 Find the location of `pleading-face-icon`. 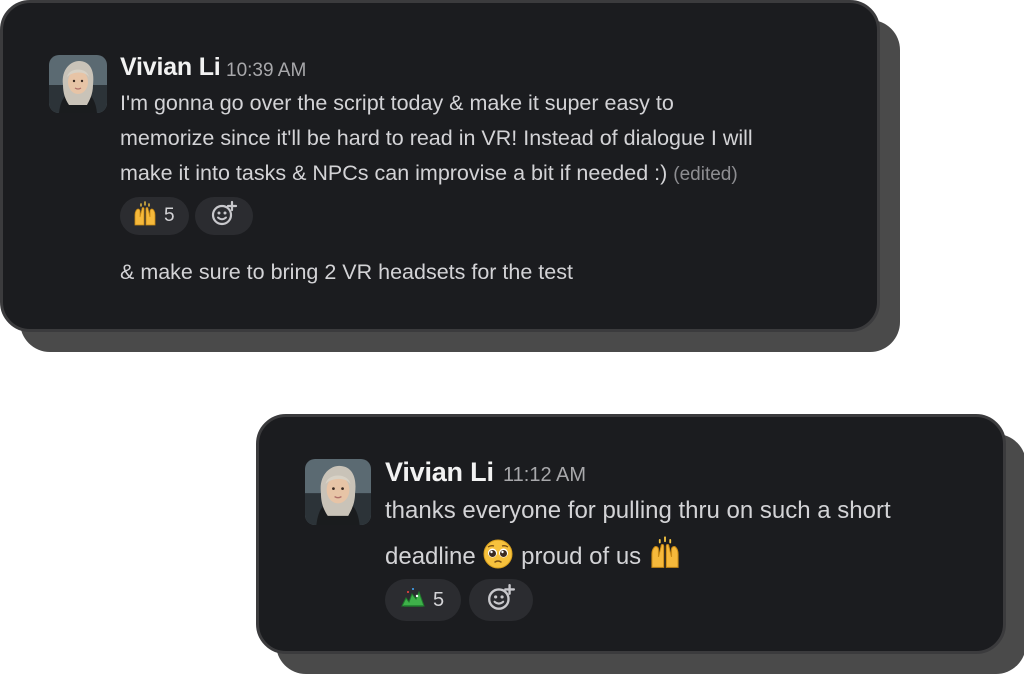

pleading-face-icon is located at coordinates (498, 557).